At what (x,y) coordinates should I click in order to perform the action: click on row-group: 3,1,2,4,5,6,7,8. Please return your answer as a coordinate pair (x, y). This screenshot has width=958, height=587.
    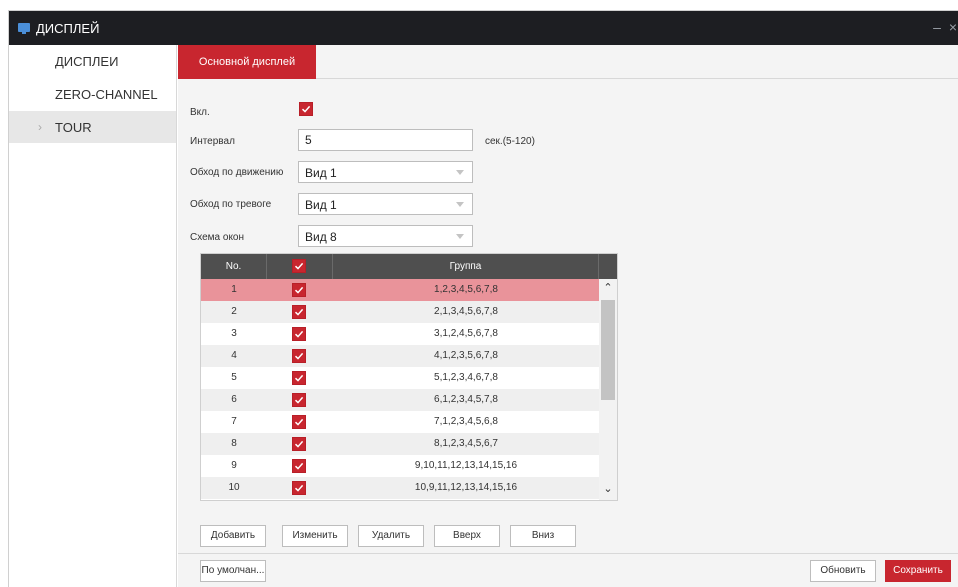
    Looking at the image, I should click on (466, 333).